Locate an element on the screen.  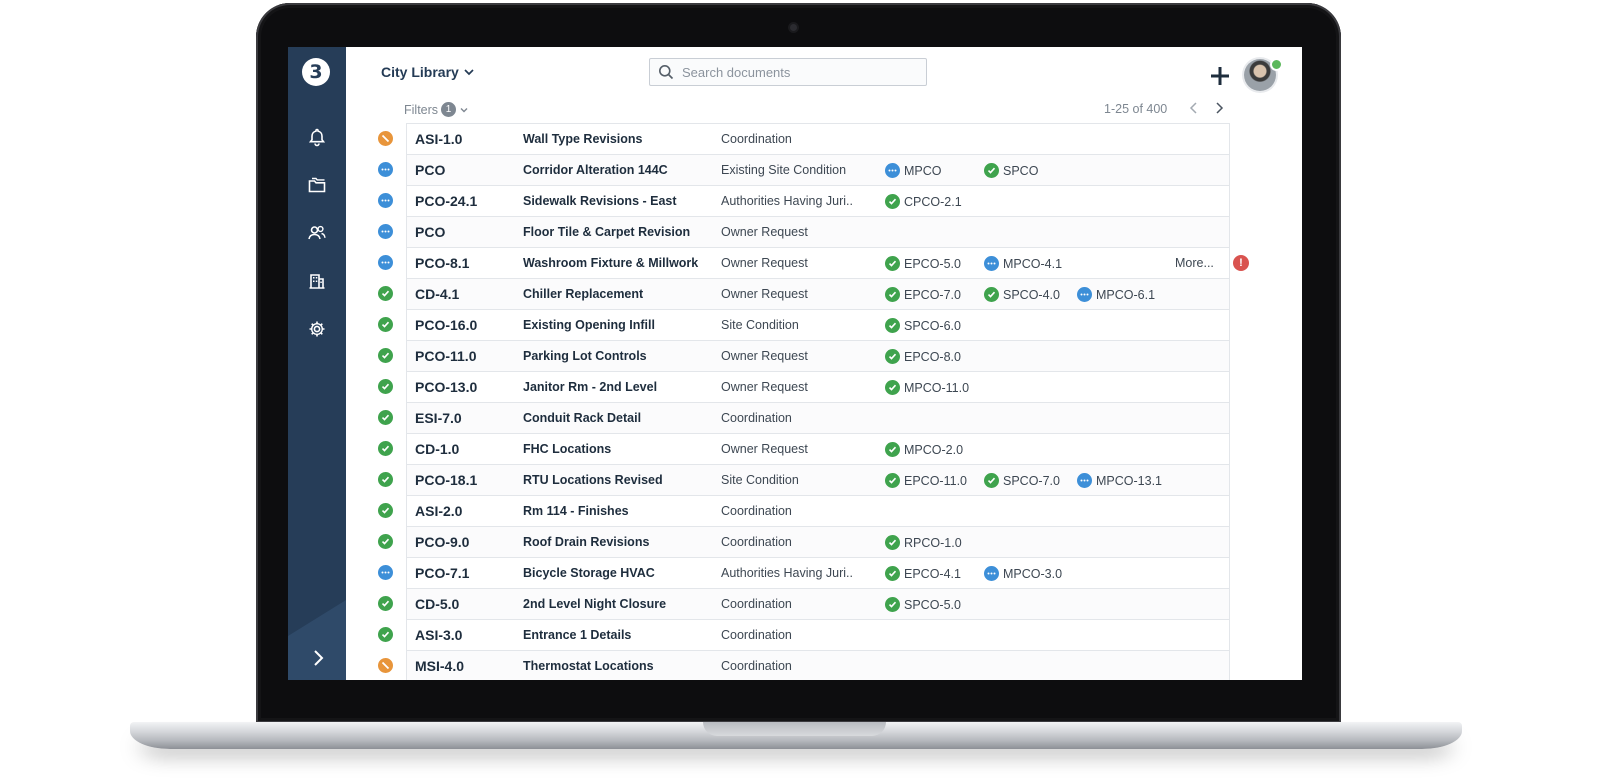
linked-document-tag: SPCO-4.0 is located at coordinates (1022, 294).